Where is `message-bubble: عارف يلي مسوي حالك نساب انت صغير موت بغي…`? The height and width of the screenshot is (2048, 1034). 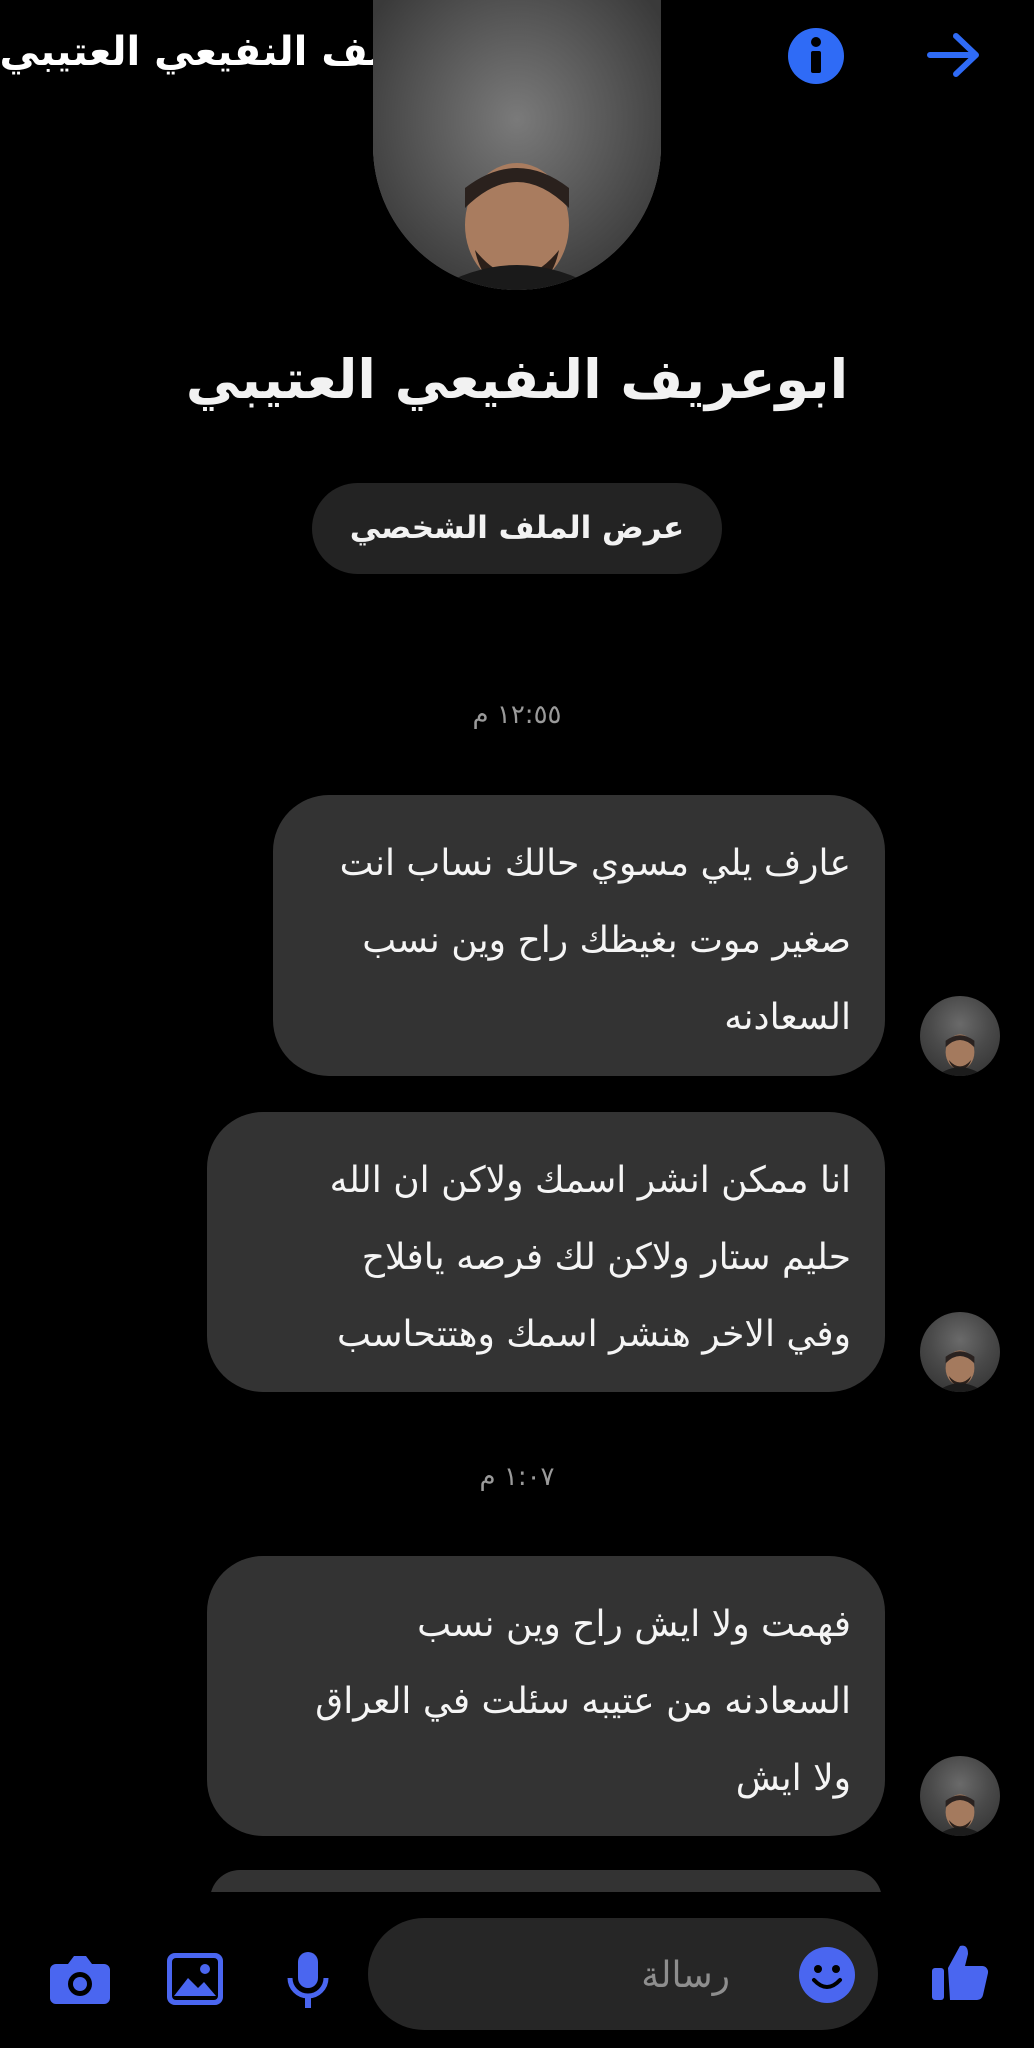
message-bubble: عارف يلي مسوي حالك نساب انت صغير موت بغي… is located at coordinates (579, 935).